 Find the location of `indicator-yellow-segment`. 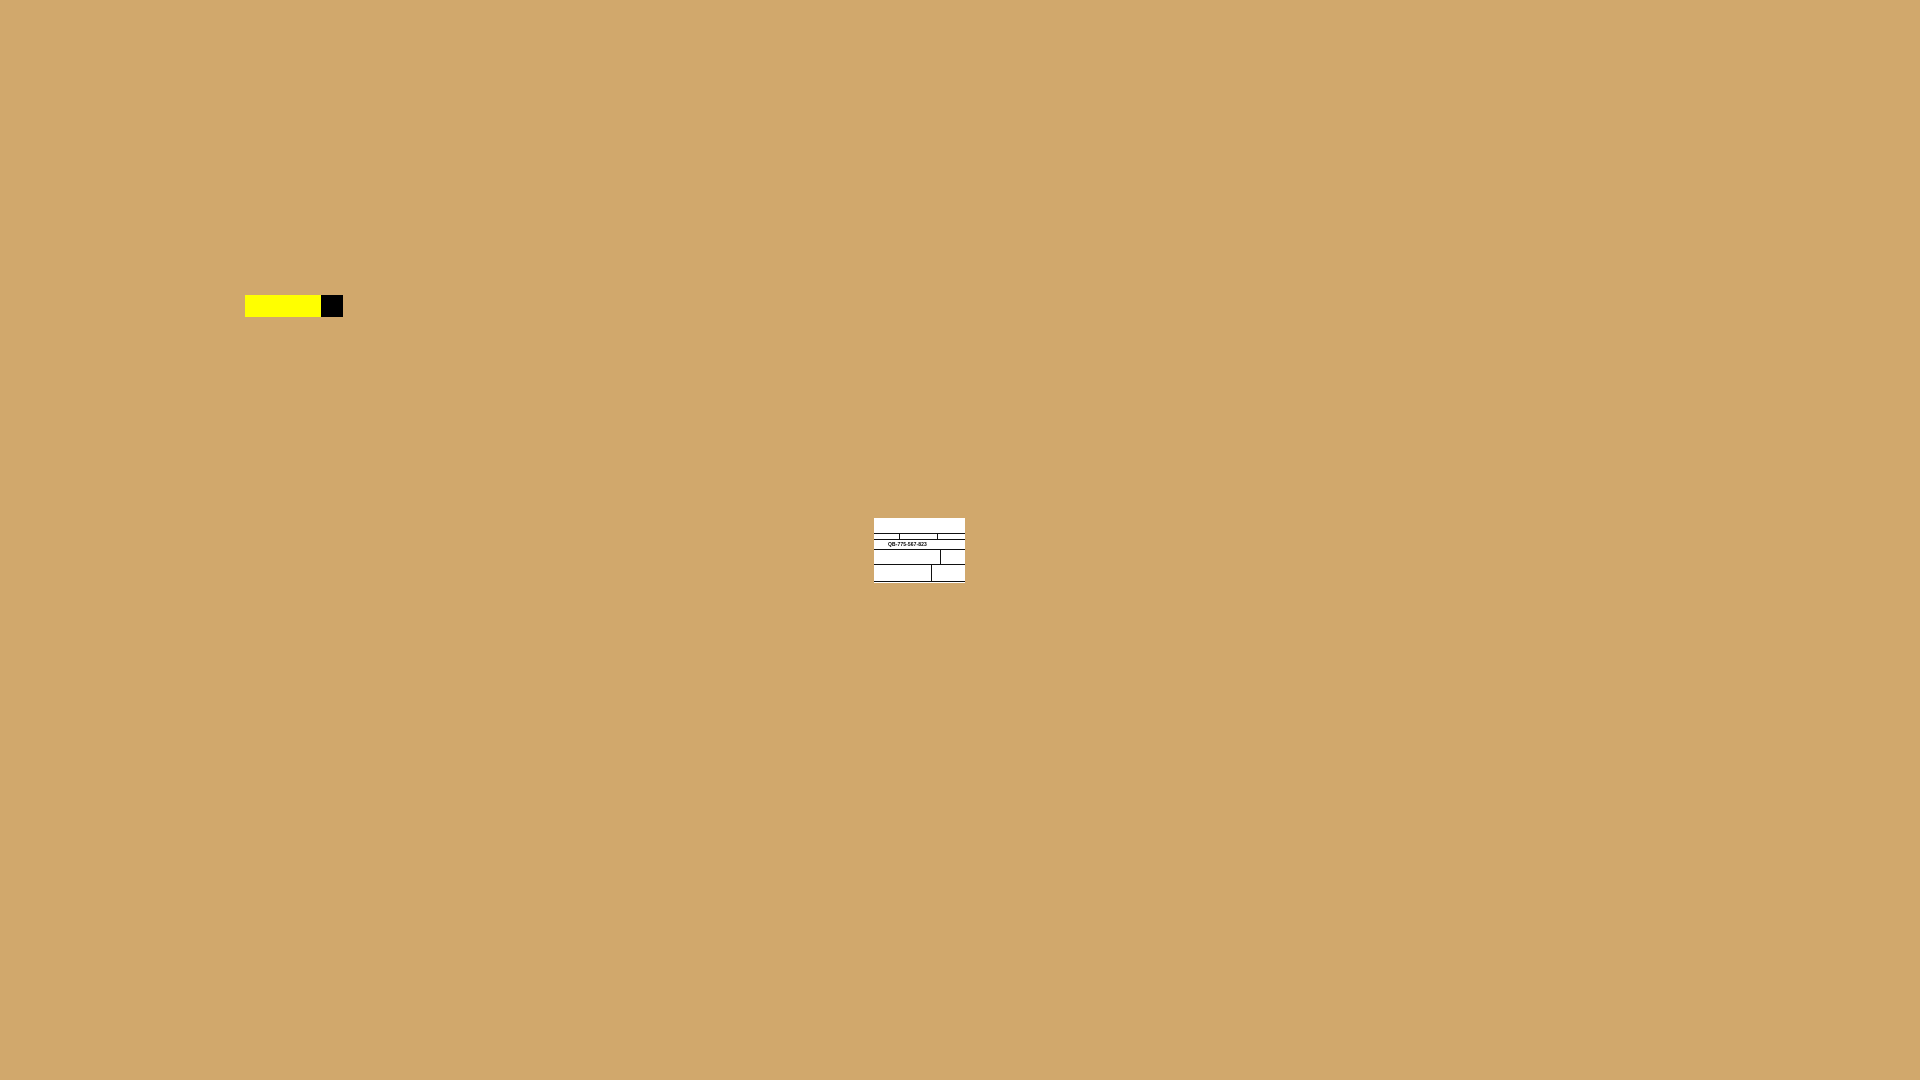

indicator-yellow-segment is located at coordinates (283, 306).